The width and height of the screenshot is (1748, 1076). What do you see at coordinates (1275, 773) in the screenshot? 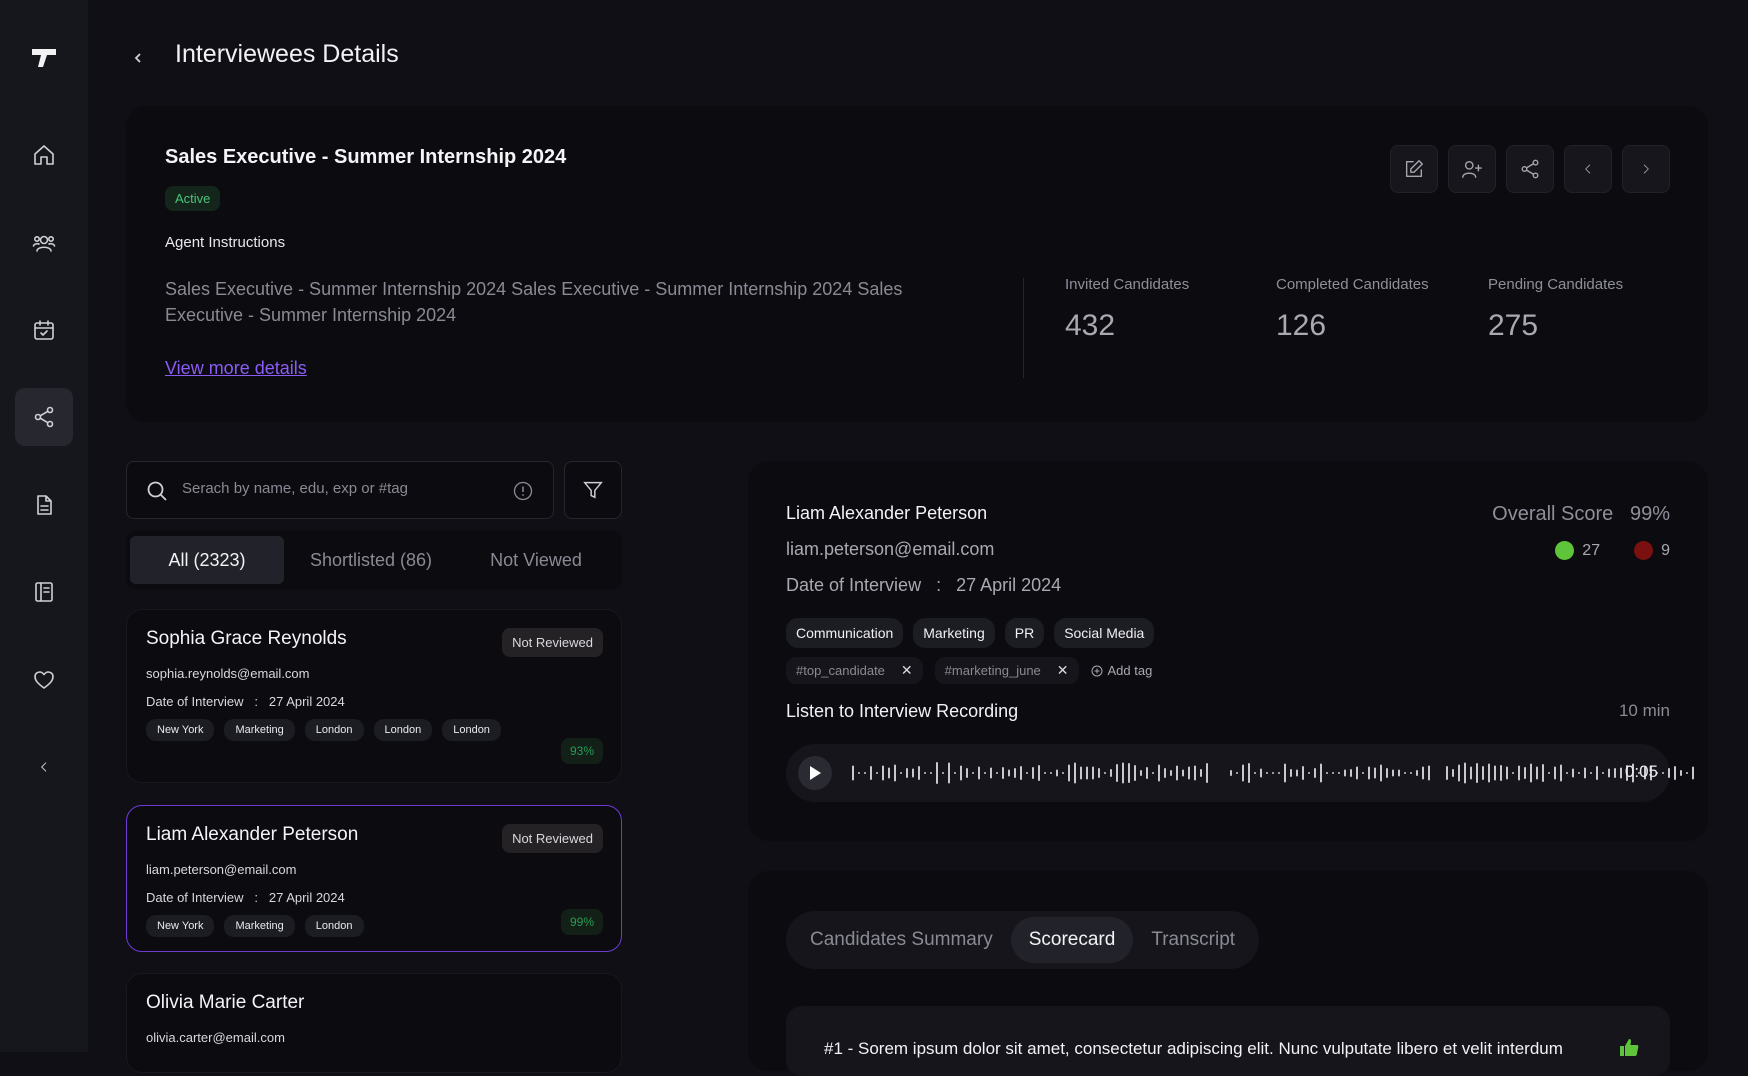
I see `waveform` at bounding box center [1275, 773].